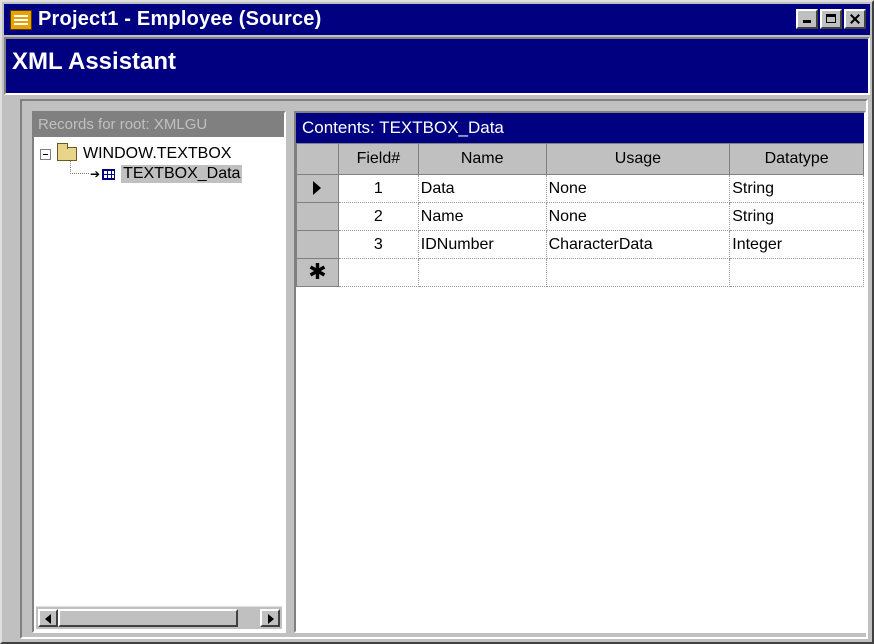 The image size is (874, 644). Describe the element at coordinates (21, 19) in the screenshot. I see `app-icon` at that location.